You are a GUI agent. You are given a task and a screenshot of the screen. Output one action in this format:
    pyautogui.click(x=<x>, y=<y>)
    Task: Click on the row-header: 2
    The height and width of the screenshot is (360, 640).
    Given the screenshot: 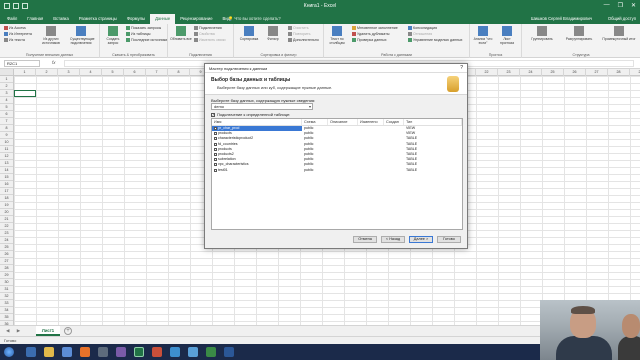 What is the action you would take?
    pyautogui.click(x=6, y=86)
    